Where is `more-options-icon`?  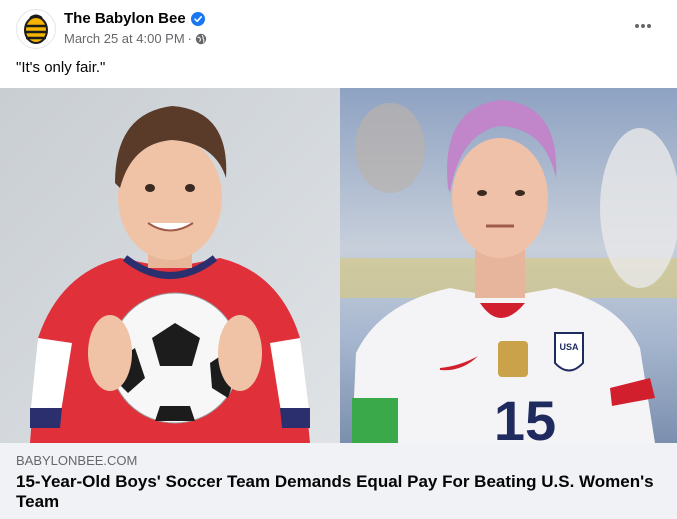 more-options-icon is located at coordinates (643, 26).